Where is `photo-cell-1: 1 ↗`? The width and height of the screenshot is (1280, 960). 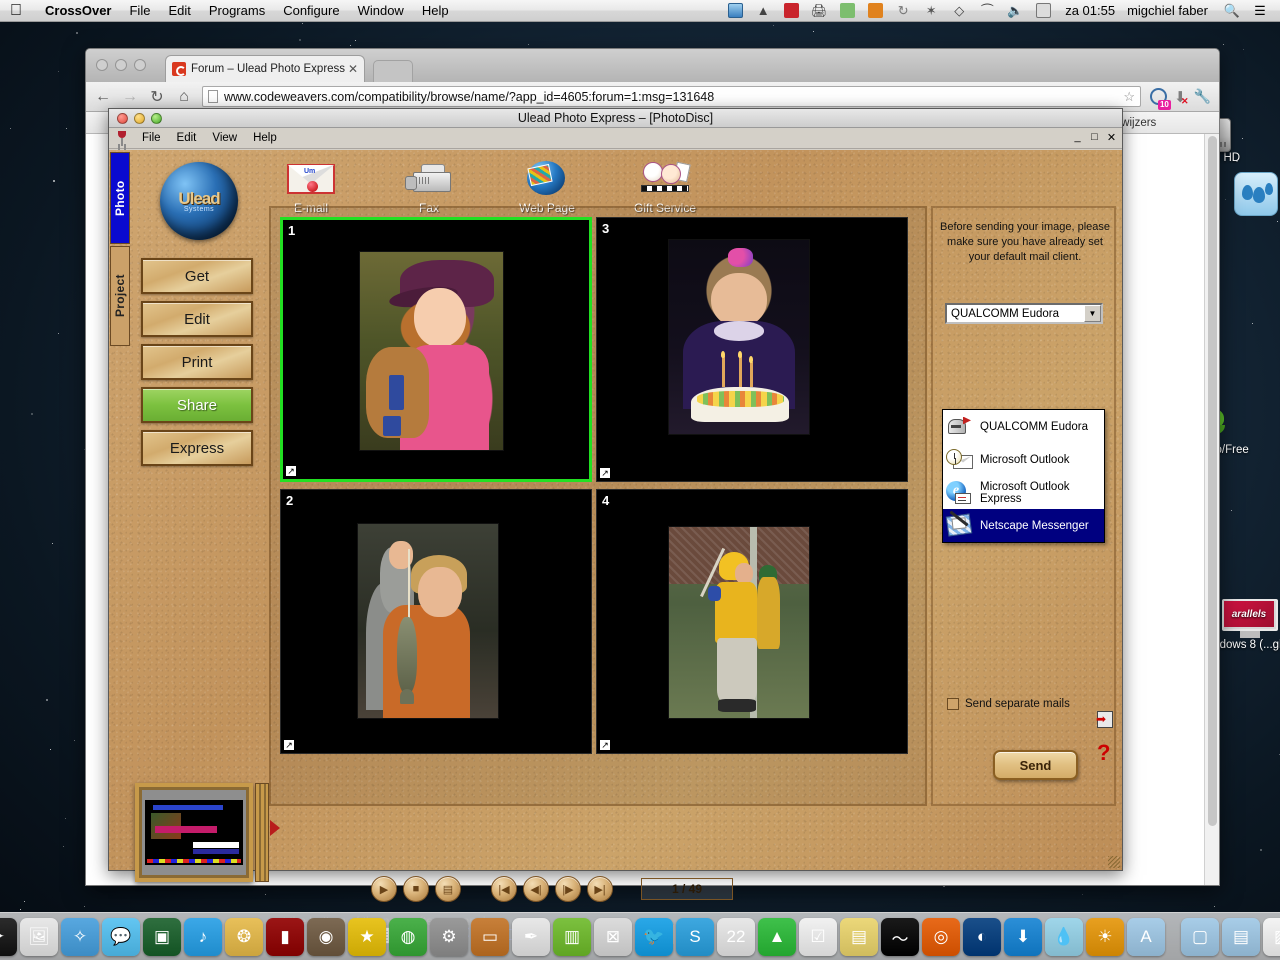 photo-cell-1: 1 ↗ is located at coordinates (436, 349).